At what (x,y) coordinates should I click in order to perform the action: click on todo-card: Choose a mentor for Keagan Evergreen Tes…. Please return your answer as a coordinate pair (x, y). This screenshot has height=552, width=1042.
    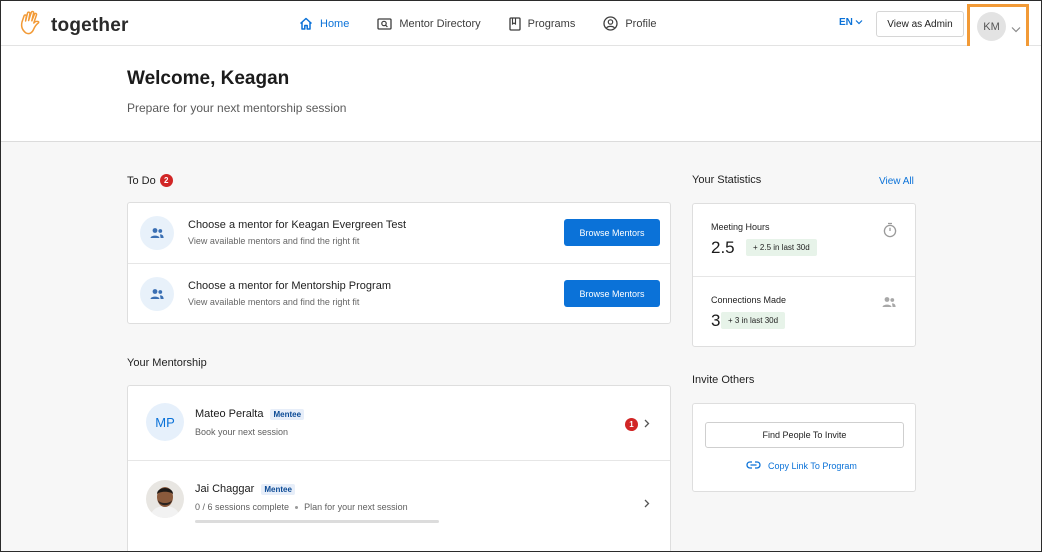
    Looking at the image, I should click on (399, 263).